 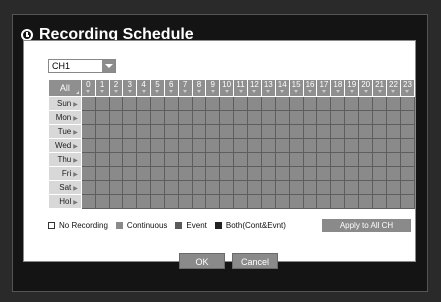 What do you see at coordinates (282, 88) in the screenshot?
I see `hour-header-14: 14` at bounding box center [282, 88].